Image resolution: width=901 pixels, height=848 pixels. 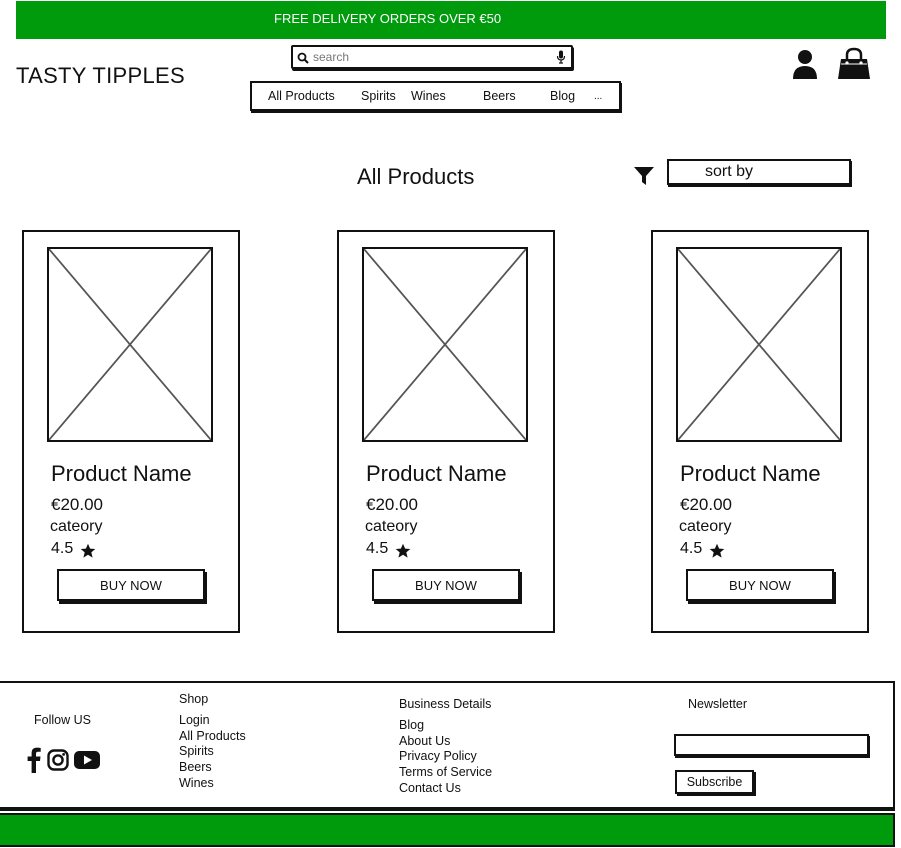 What do you see at coordinates (718, 704) in the screenshot?
I see `newsletter-heading: Newsletter` at bounding box center [718, 704].